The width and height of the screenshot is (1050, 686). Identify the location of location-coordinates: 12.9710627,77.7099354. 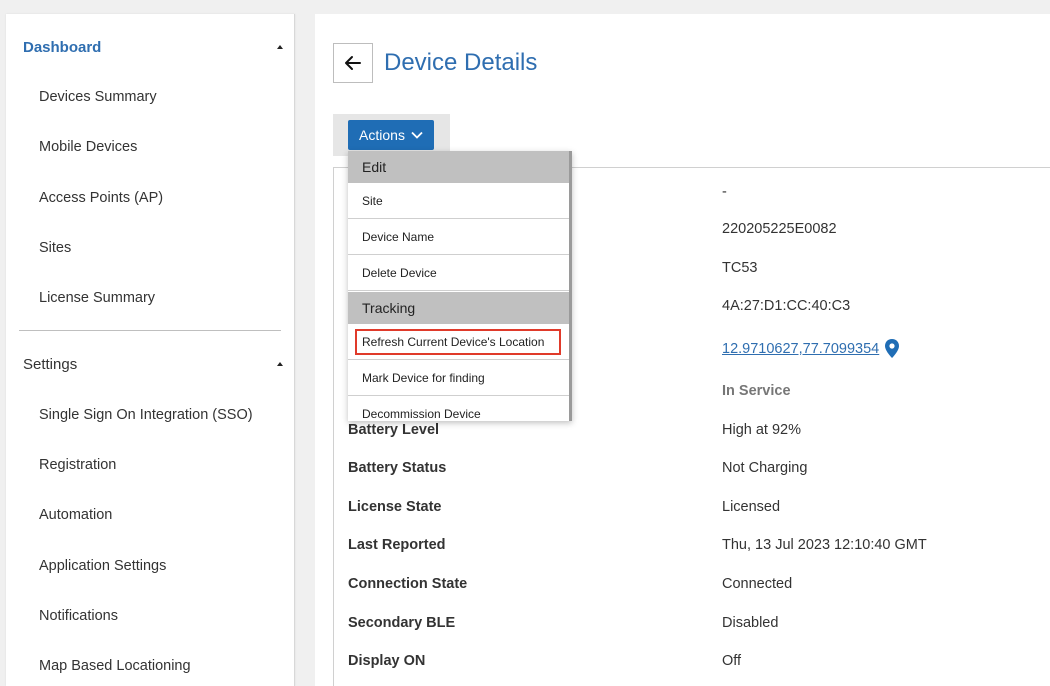
(801, 348).